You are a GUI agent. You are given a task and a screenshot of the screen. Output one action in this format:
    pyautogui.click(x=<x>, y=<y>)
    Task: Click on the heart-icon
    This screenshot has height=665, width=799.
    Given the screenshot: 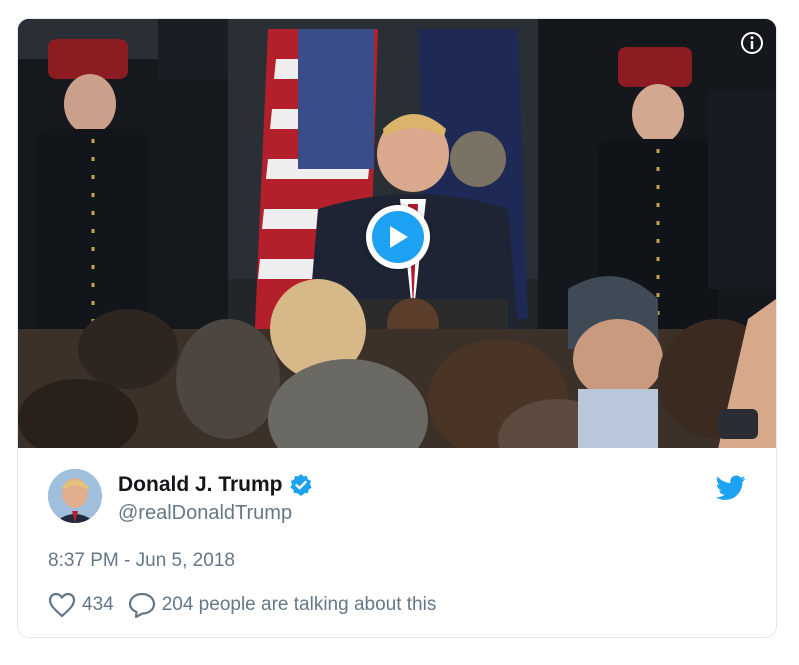 What is the action you would take?
    pyautogui.click(x=62, y=605)
    